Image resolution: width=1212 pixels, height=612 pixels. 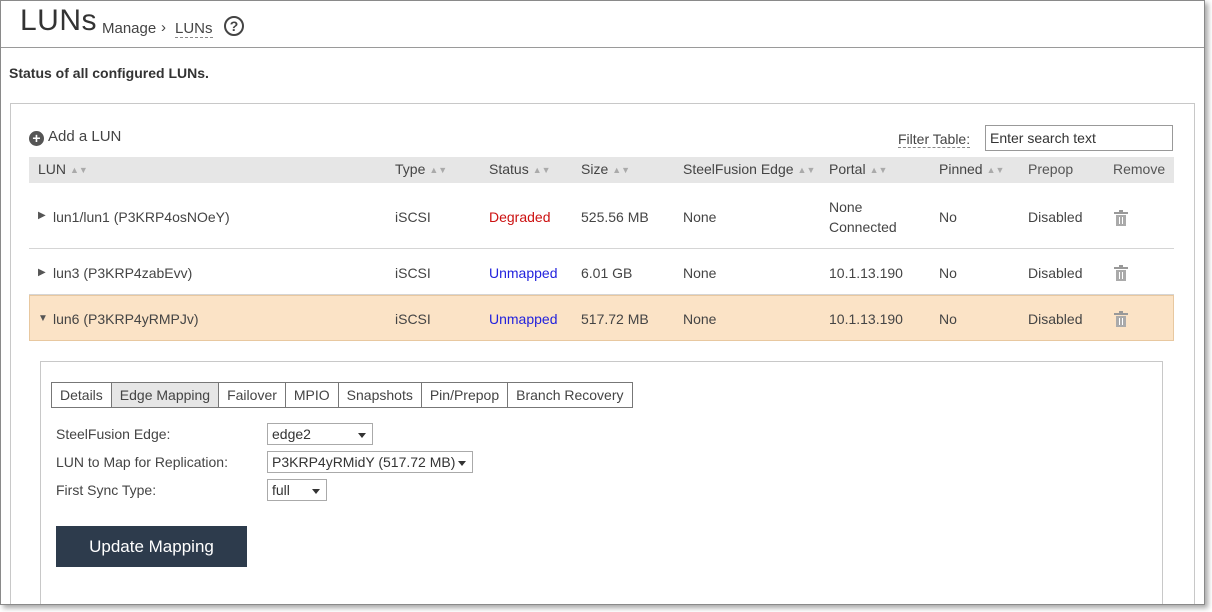 I want to click on breadcrumb-luns: LUNs, so click(x=194, y=29).